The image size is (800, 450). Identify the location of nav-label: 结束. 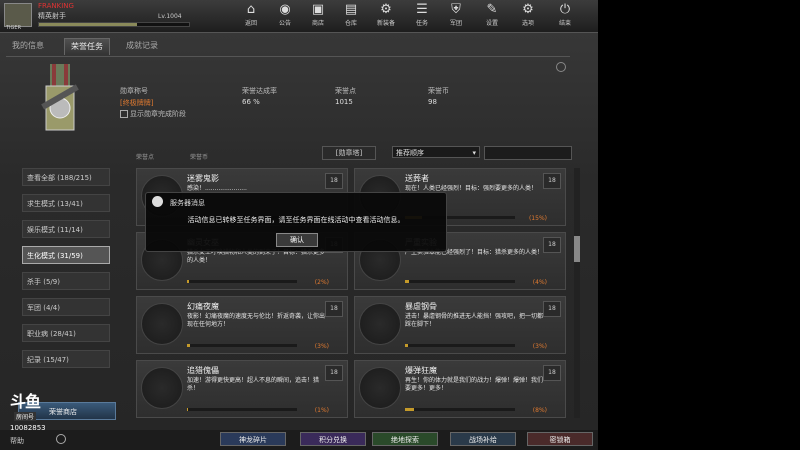
(564, 23).